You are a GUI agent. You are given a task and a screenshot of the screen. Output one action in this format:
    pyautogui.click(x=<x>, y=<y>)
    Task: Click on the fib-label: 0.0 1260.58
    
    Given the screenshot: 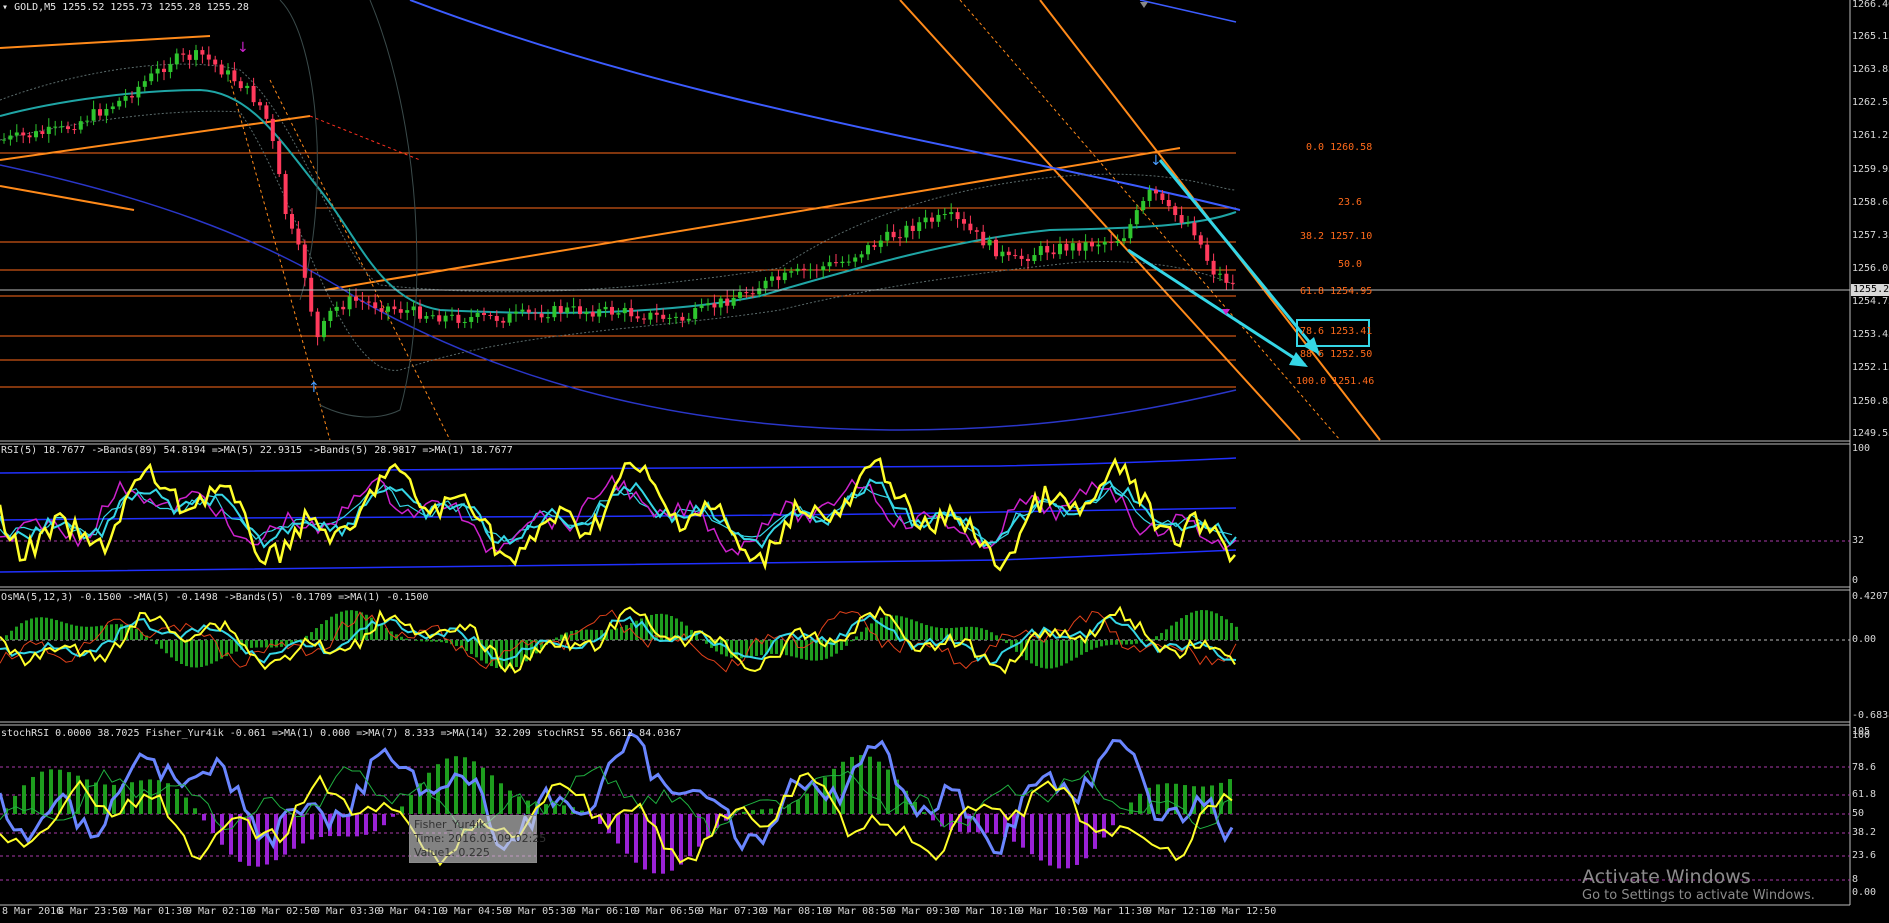 What is the action you would take?
    pyautogui.click(x=1339, y=147)
    